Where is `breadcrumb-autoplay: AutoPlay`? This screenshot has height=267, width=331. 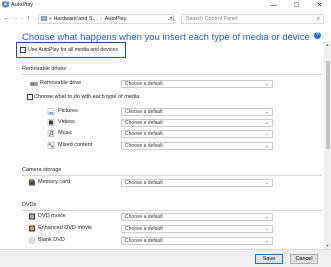
breadcrumb-autoplay: AutoPlay is located at coordinates (116, 19).